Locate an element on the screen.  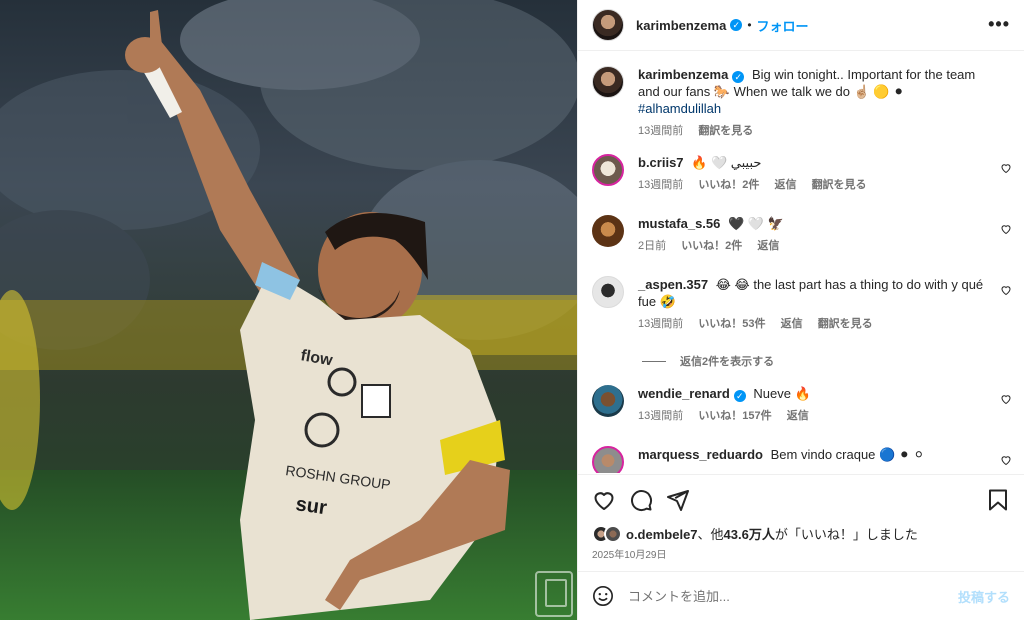
comment-item: marquess_reduardo Bem vindo craque 🔵 ⚫ ⚪ is located at coordinates (802, 459).